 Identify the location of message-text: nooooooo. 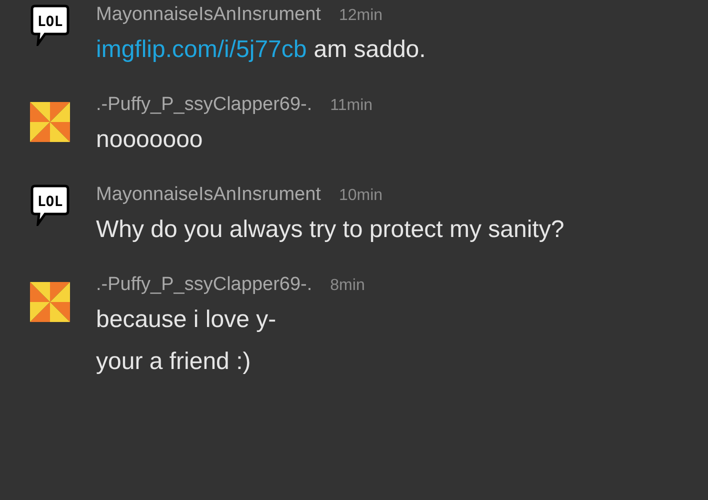
(149, 140).